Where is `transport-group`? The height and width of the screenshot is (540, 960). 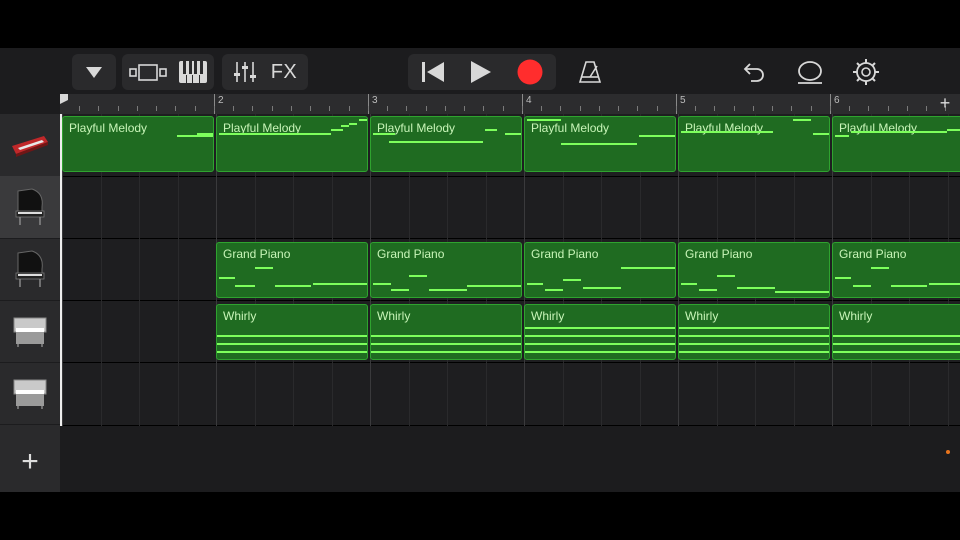
transport-group is located at coordinates (482, 72).